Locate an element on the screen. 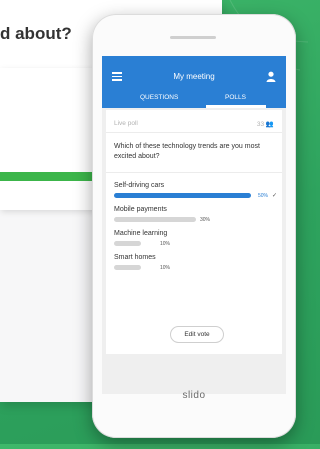  app-bar: My meeting QUESTIONS POLLS is located at coordinates (194, 82).